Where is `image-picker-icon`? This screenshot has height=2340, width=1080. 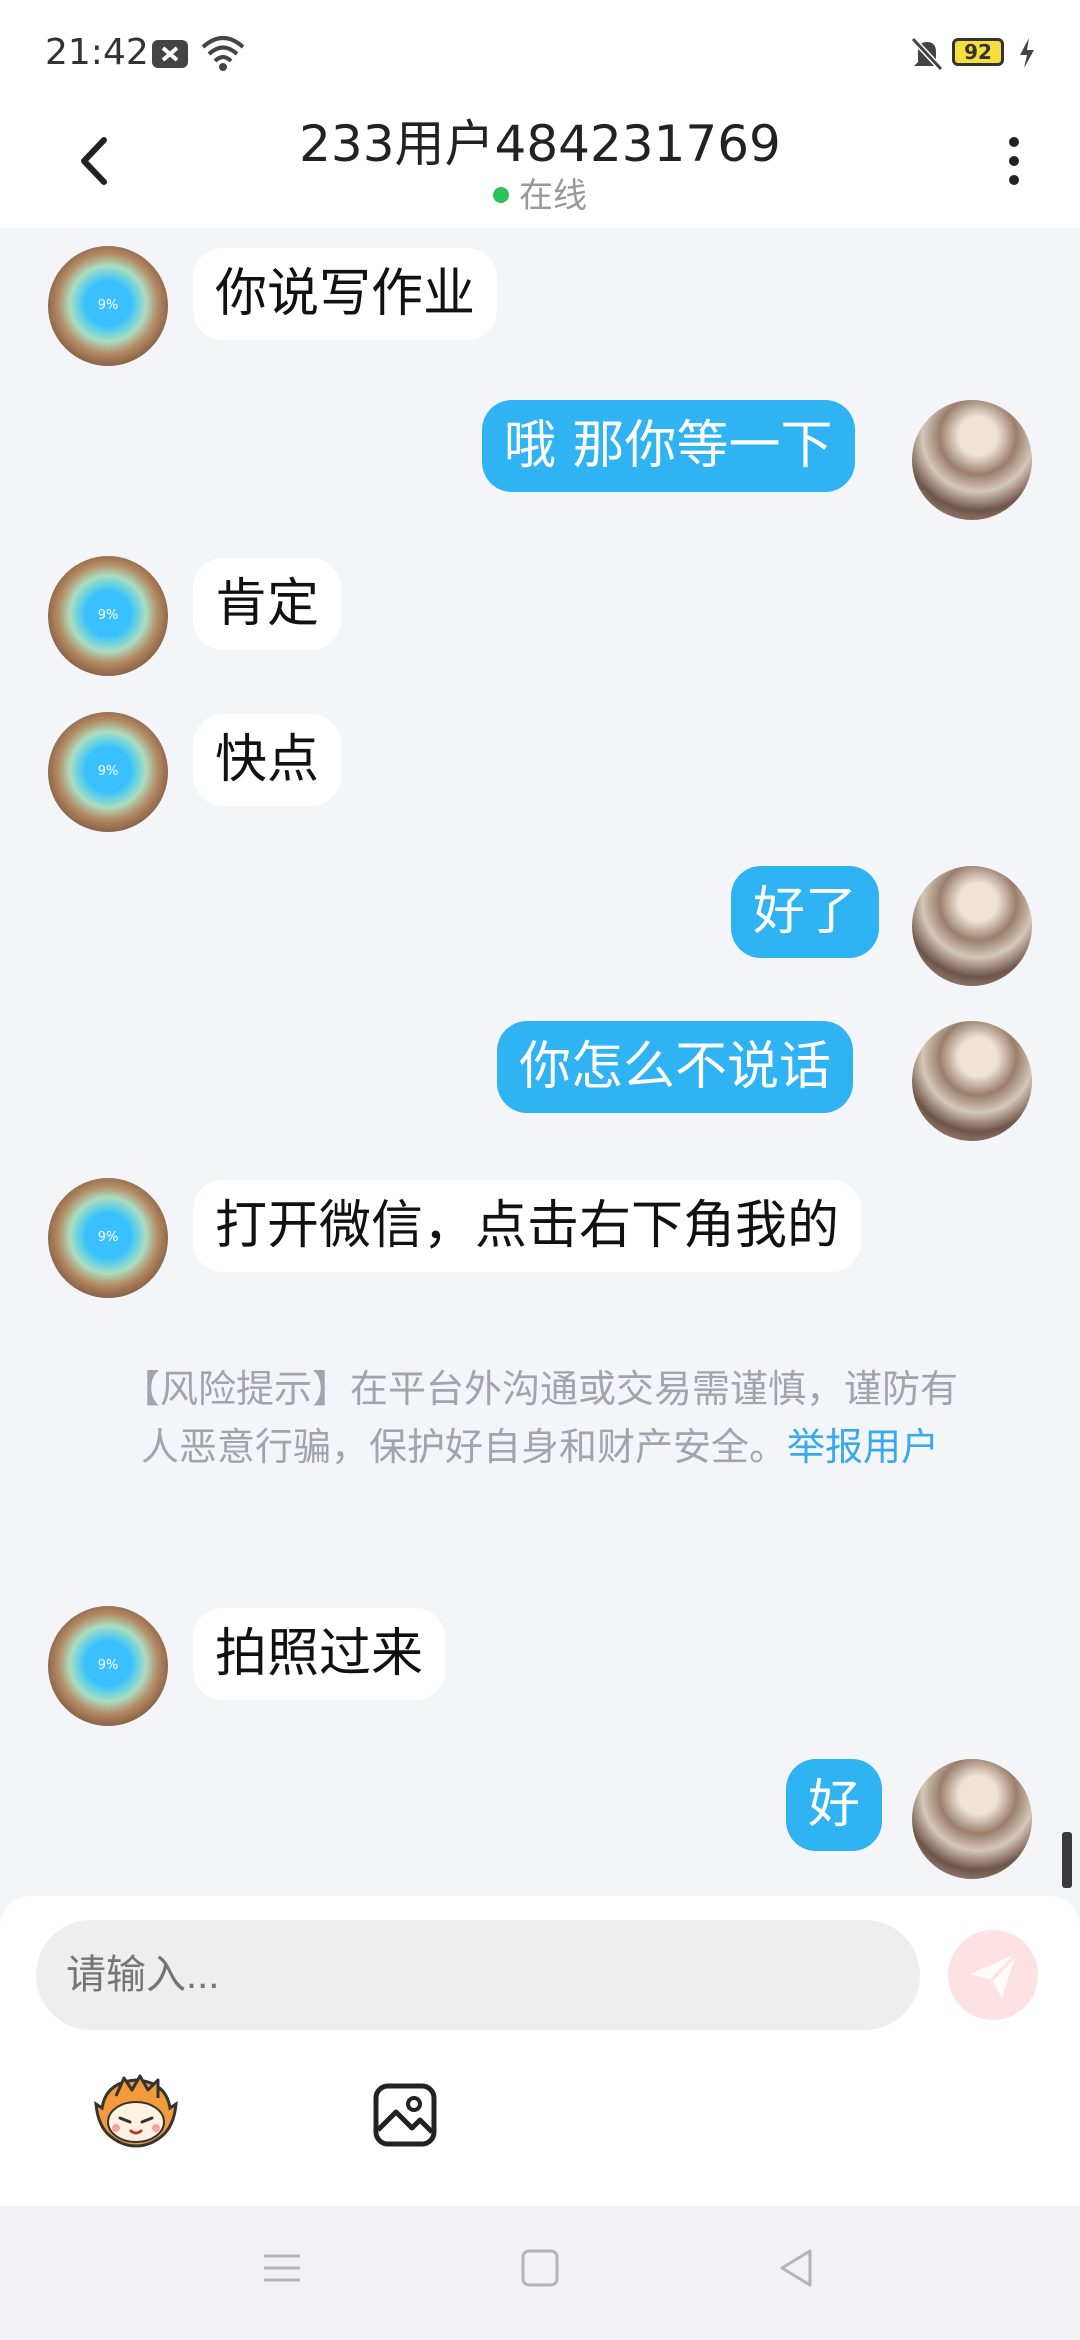 image-picker-icon is located at coordinates (405, 2115).